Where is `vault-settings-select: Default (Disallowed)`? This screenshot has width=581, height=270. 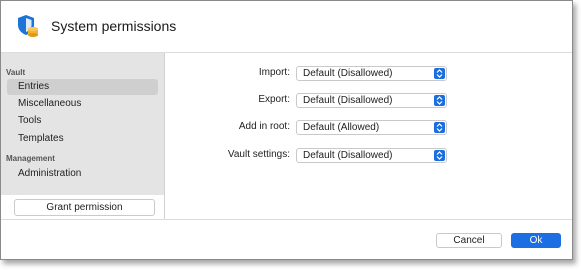 vault-settings-select: Default (Disallowed) is located at coordinates (371, 155).